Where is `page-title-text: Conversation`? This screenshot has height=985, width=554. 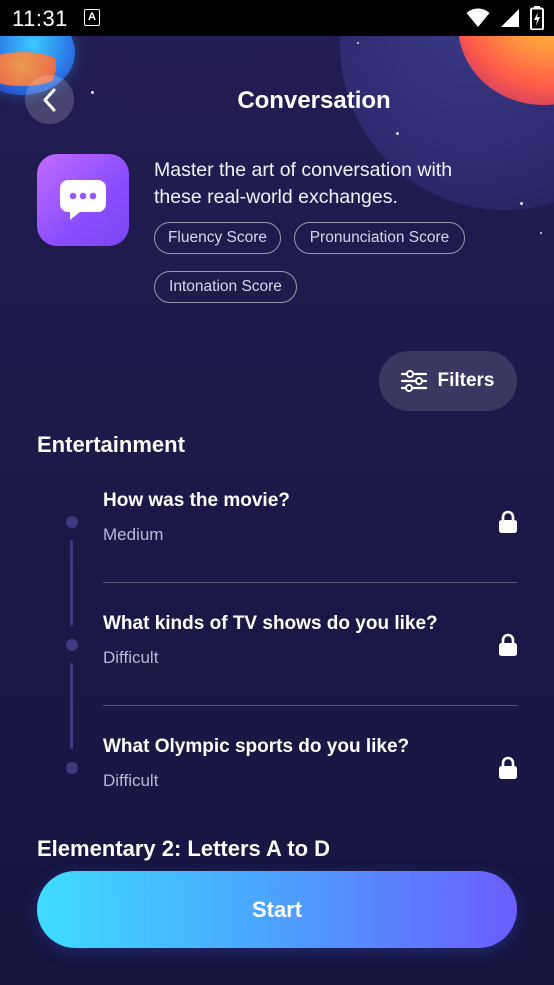
page-title-text: Conversation is located at coordinates (314, 100).